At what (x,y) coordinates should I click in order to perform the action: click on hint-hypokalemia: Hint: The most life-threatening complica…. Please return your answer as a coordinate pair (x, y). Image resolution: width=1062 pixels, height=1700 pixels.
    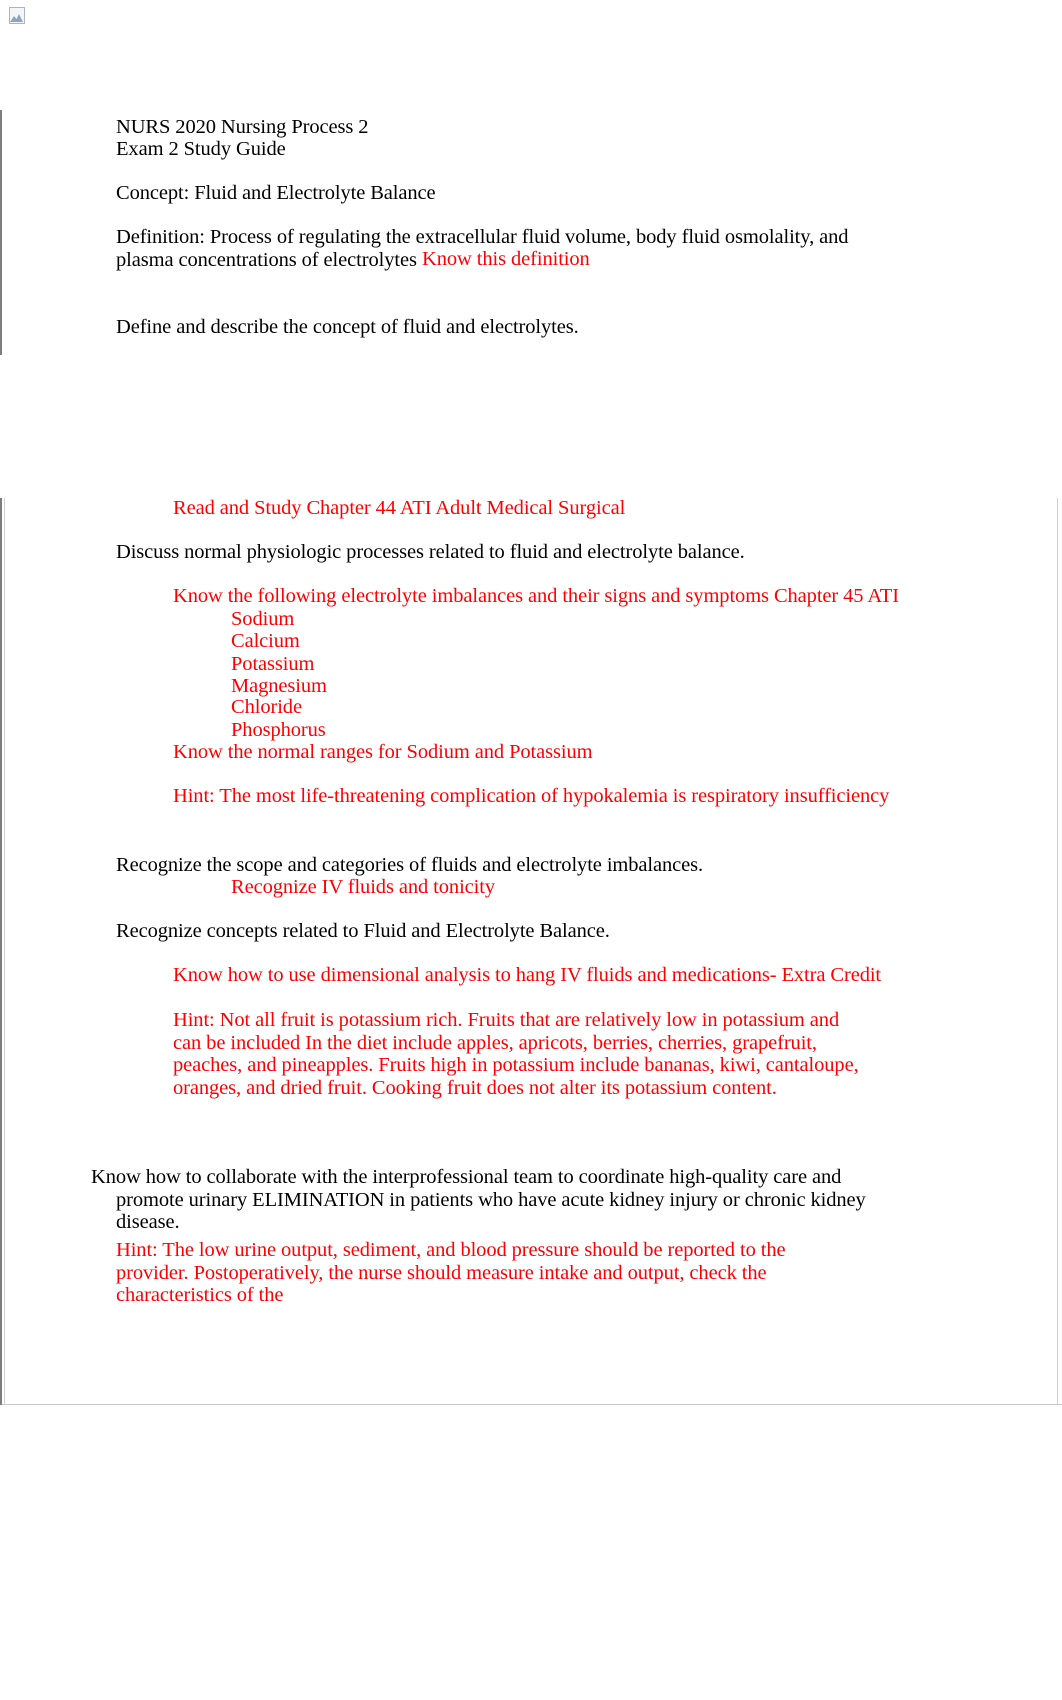
    Looking at the image, I should click on (531, 796).